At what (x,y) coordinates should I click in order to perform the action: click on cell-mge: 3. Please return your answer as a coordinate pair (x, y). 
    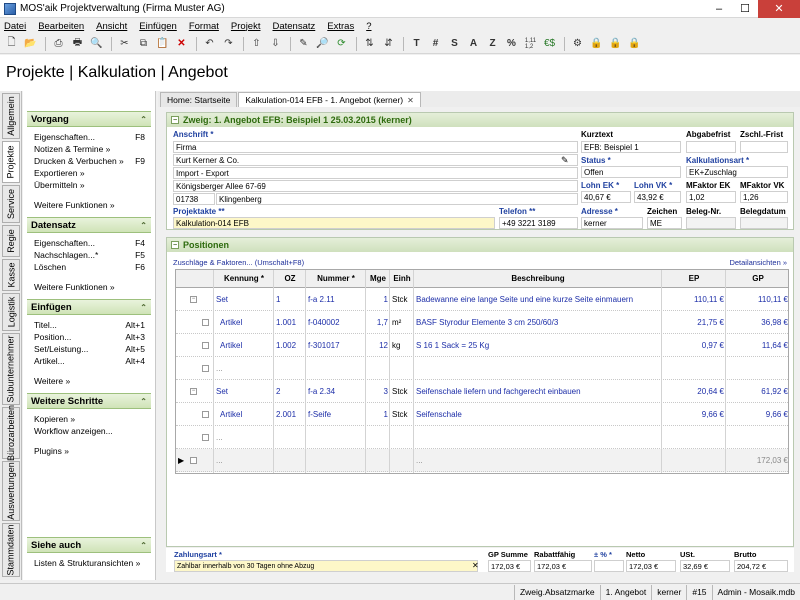
    Looking at the image, I should click on (378, 391).